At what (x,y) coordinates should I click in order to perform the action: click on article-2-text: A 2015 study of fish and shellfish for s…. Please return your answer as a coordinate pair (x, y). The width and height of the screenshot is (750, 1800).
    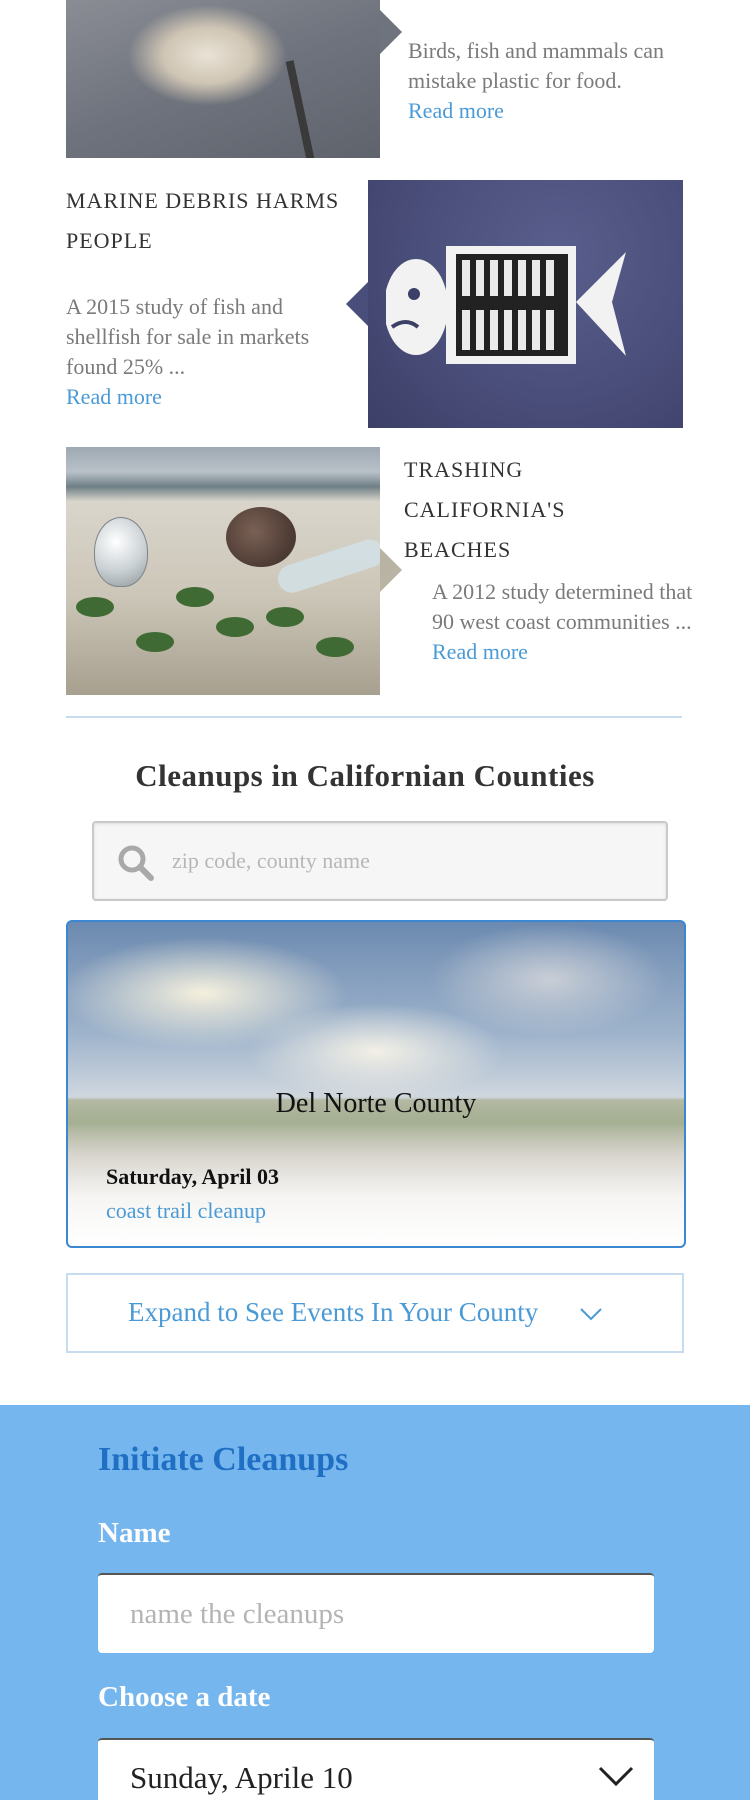
    Looking at the image, I should click on (188, 336).